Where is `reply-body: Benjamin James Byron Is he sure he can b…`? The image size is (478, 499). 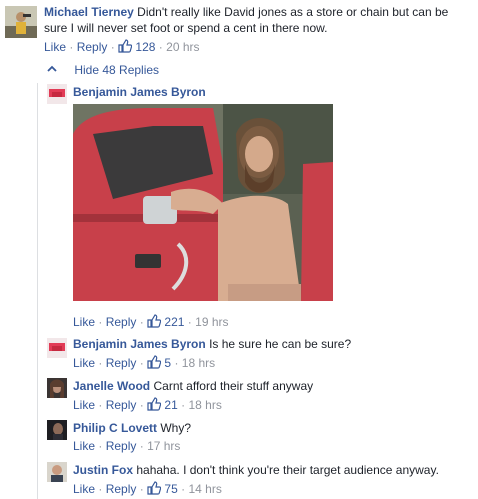 reply-body: Benjamin James Byron Is he sure he can b… is located at coordinates (212, 344).